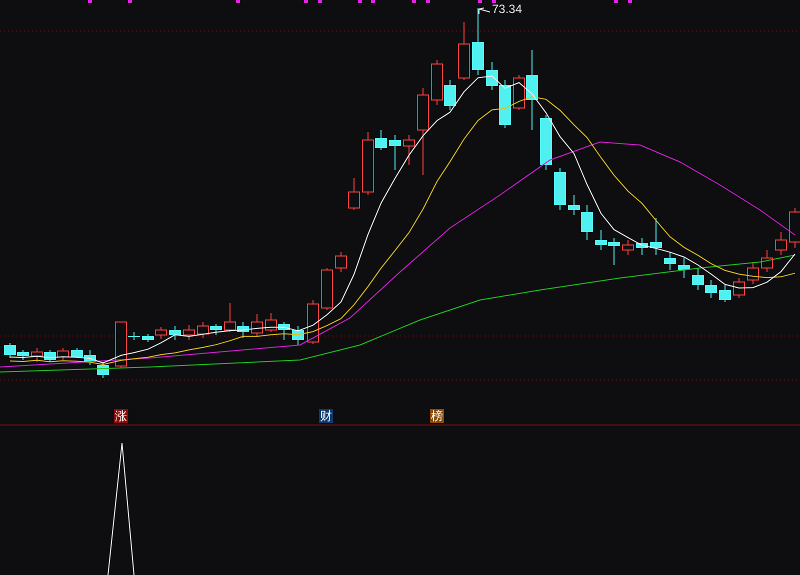 Image resolution: width=800 pixels, height=575 pixels. I want to click on event-marker: 榜, so click(437, 416).